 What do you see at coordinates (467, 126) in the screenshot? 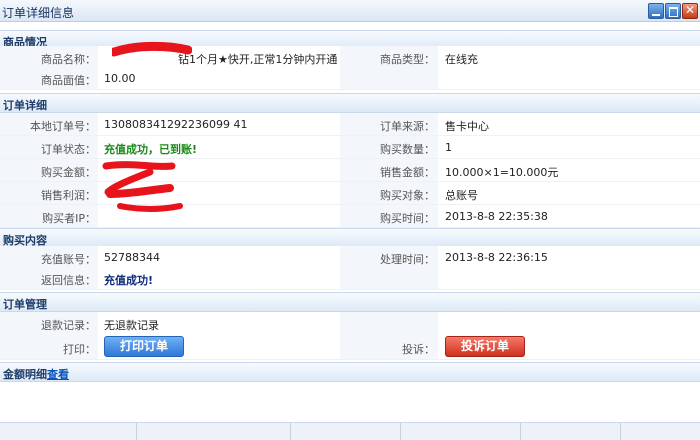
I see `order-source-value: 售卡中心` at bounding box center [467, 126].